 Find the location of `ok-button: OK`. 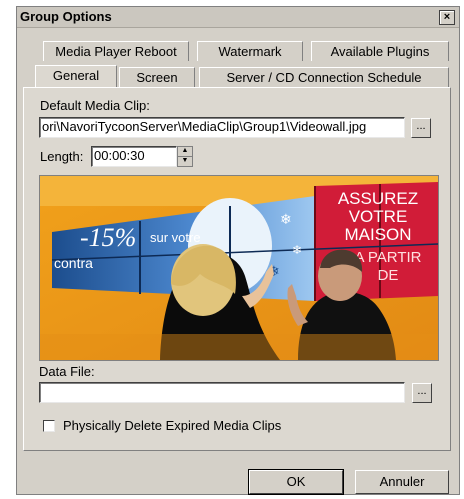

ok-button: OK is located at coordinates (296, 482).